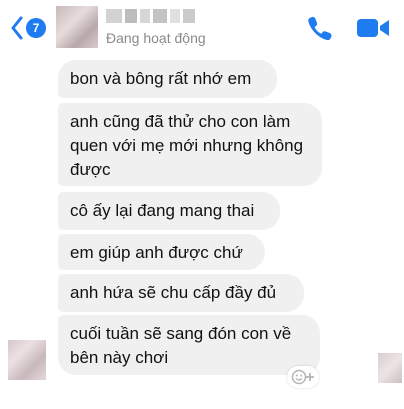 This screenshot has width=404, height=409. I want to click on add-reaction-icon, so click(302, 377).